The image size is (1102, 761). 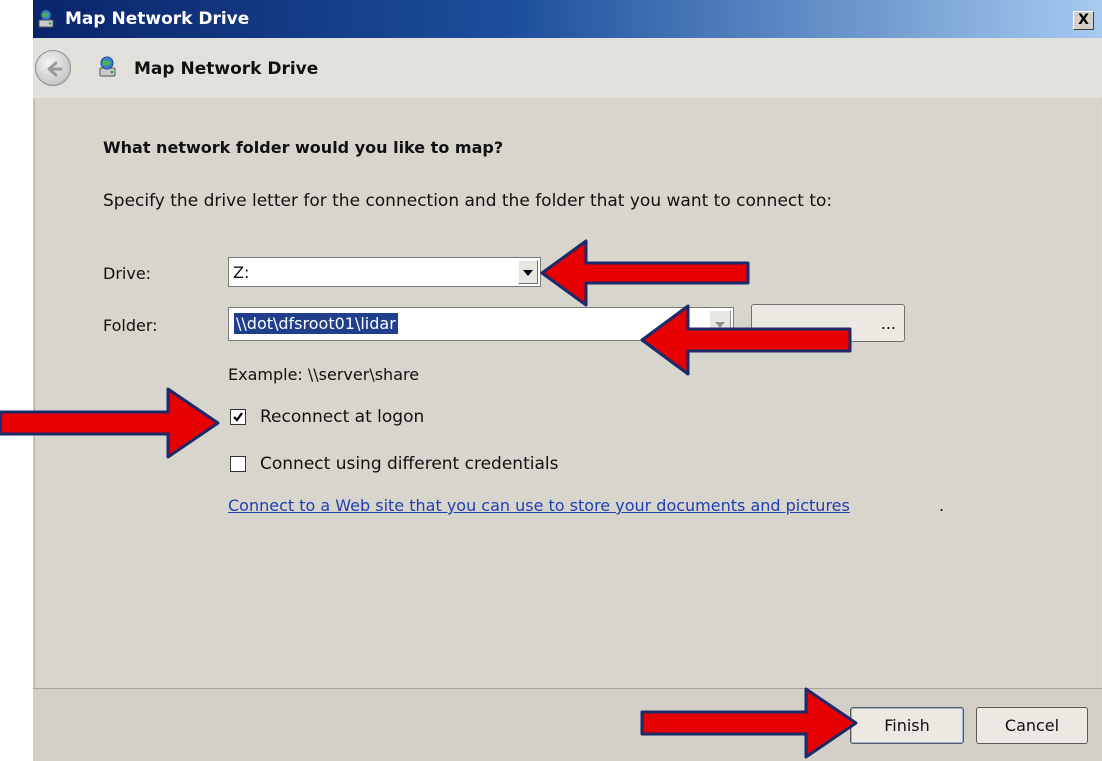 What do you see at coordinates (409, 464) in the screenshot?
I see `credentials-label: Connect using different credentials` at bounding box center [409, 464].